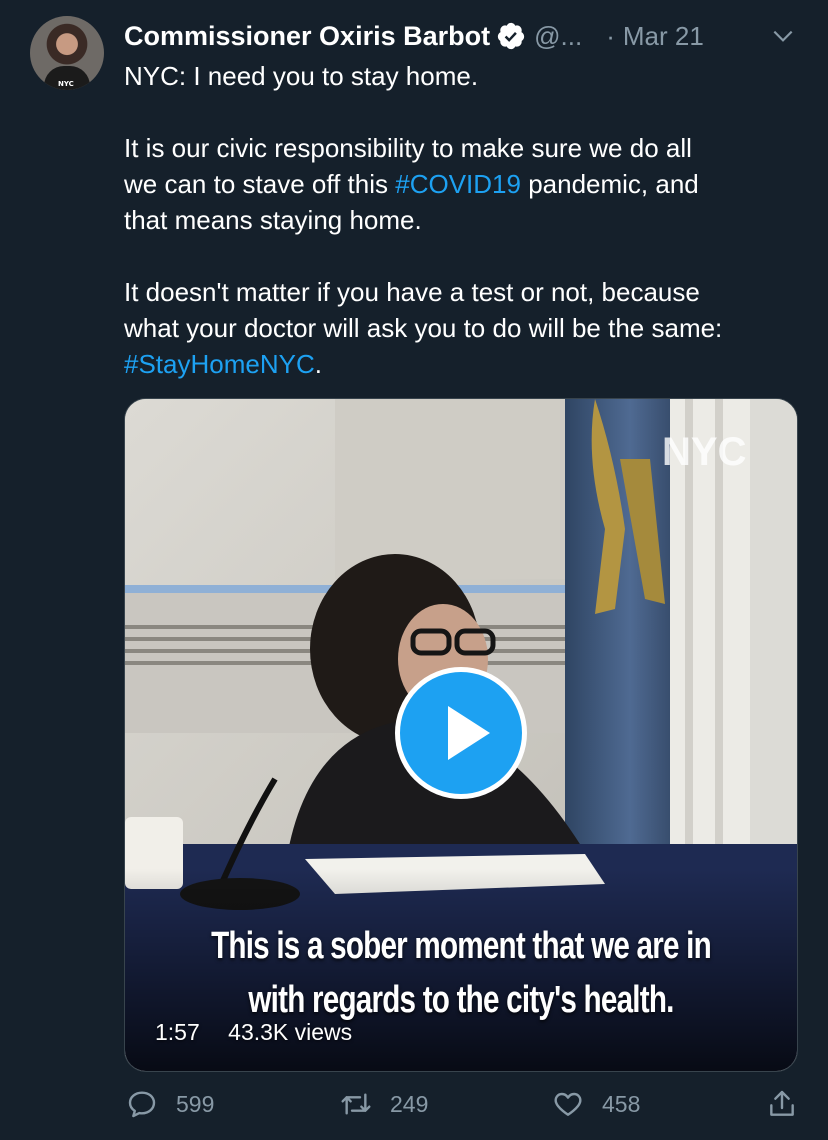  I want to click on chevron-down-icon, so click(783, 36).